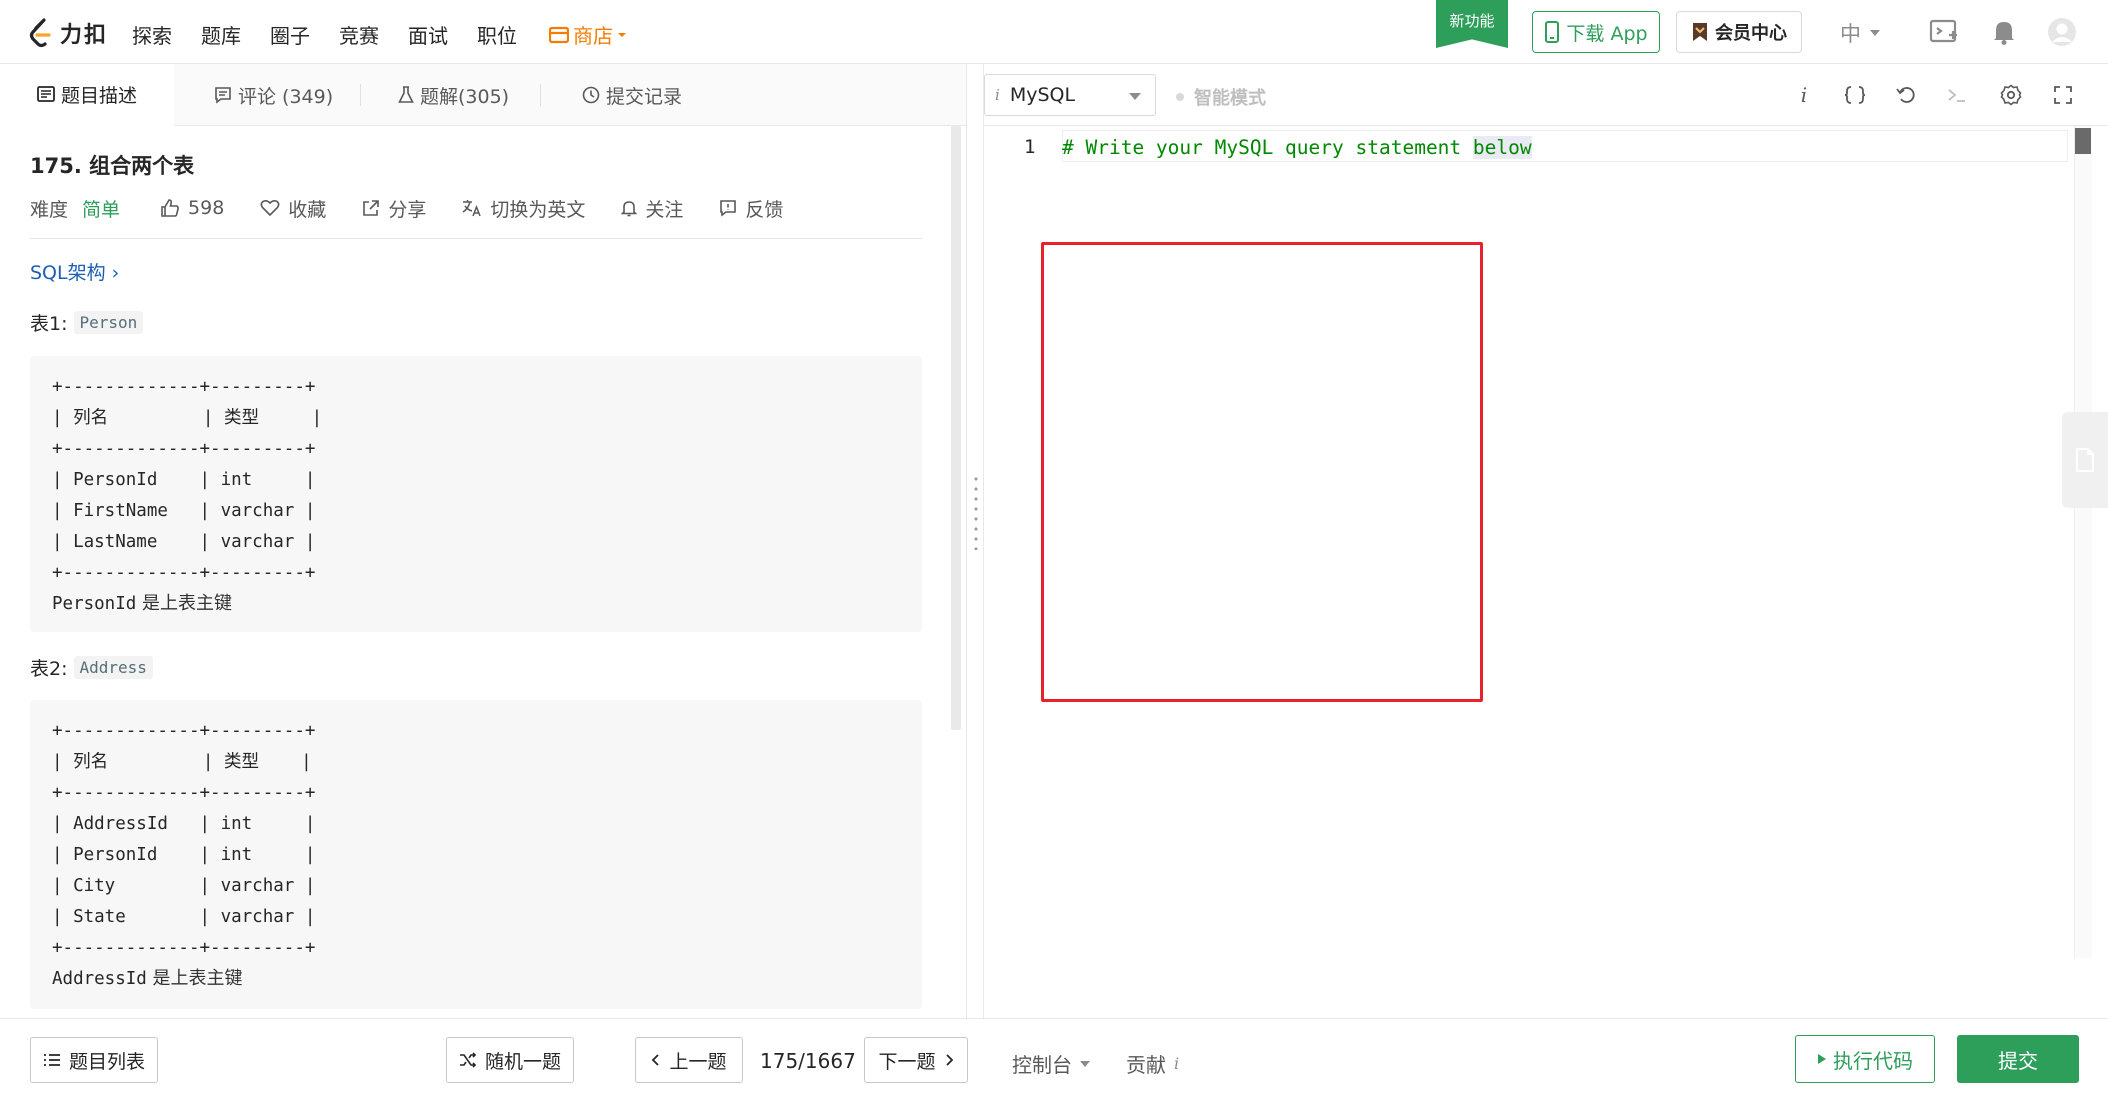 Image resolution: width=2108 pixels, height=1097 pixels. I want to click on tab-divider, so click(540, 95).